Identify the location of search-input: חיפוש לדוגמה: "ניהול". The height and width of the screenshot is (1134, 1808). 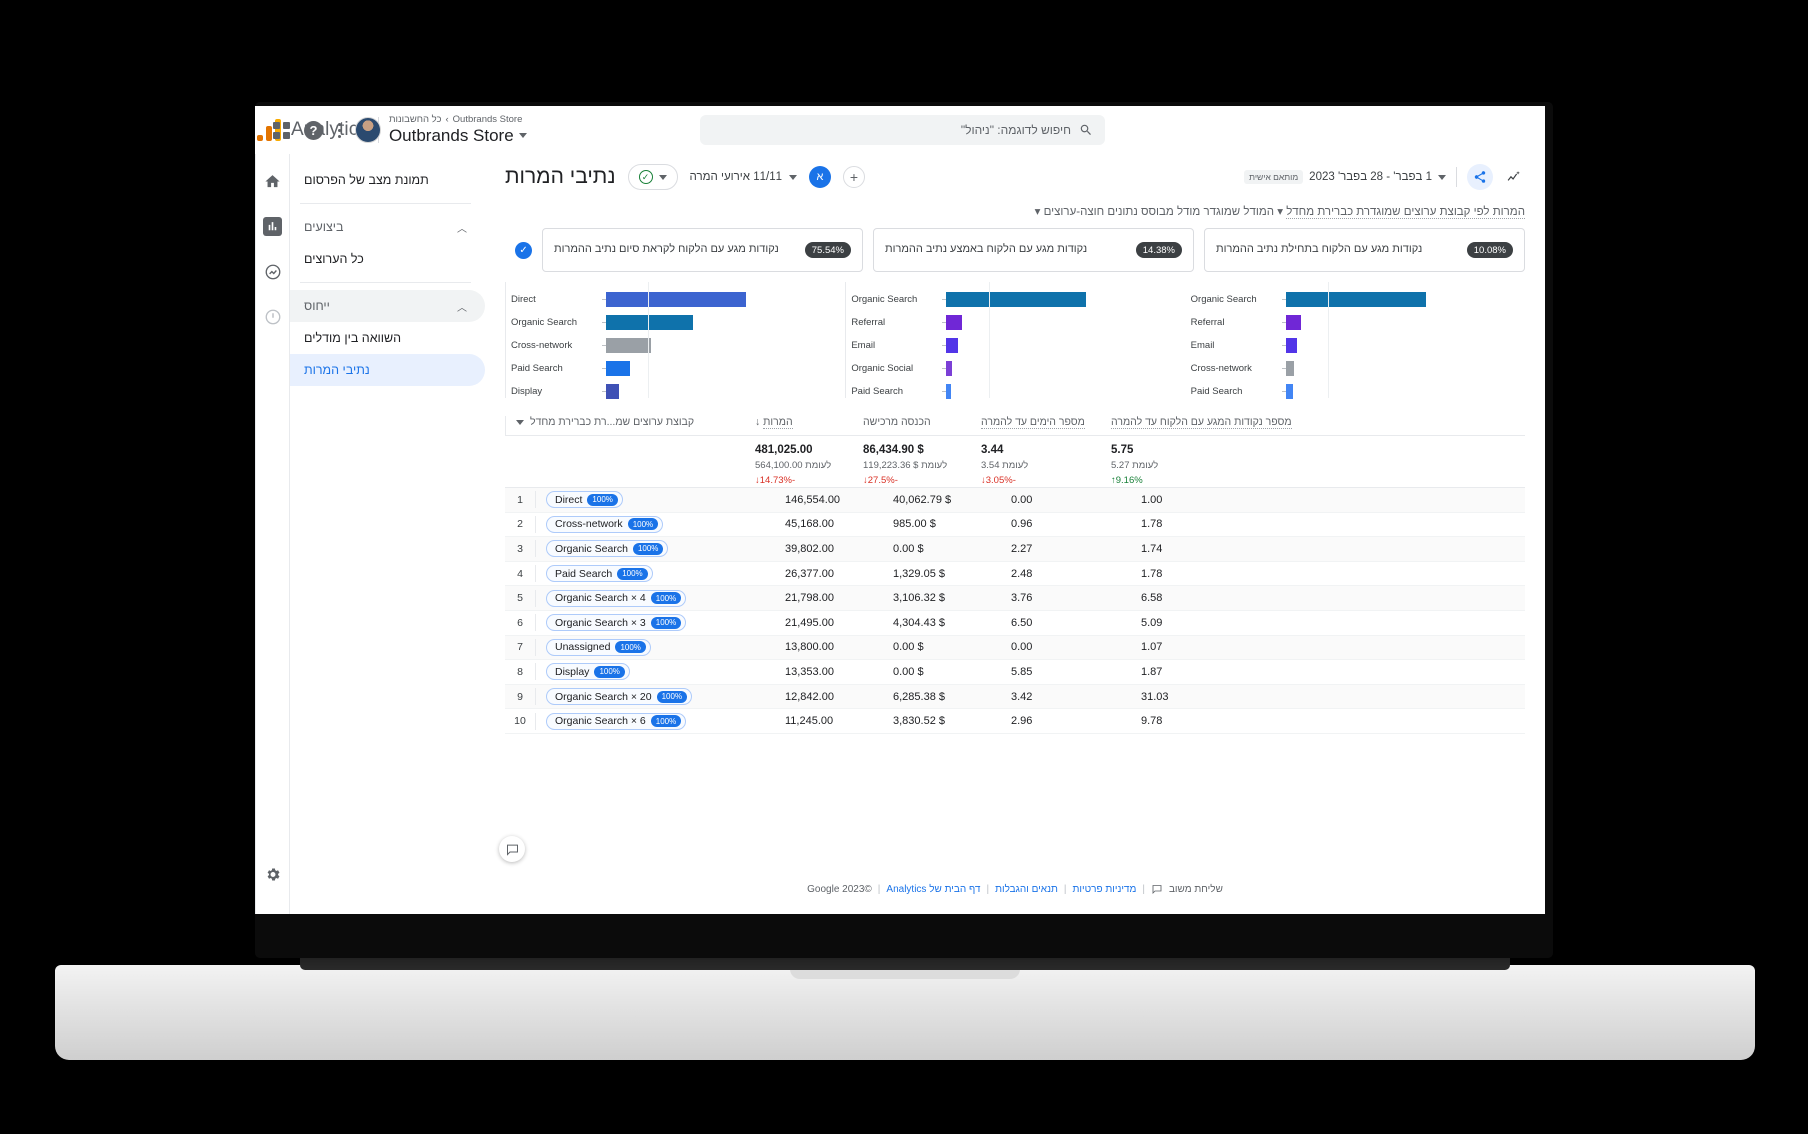
(902, 130).